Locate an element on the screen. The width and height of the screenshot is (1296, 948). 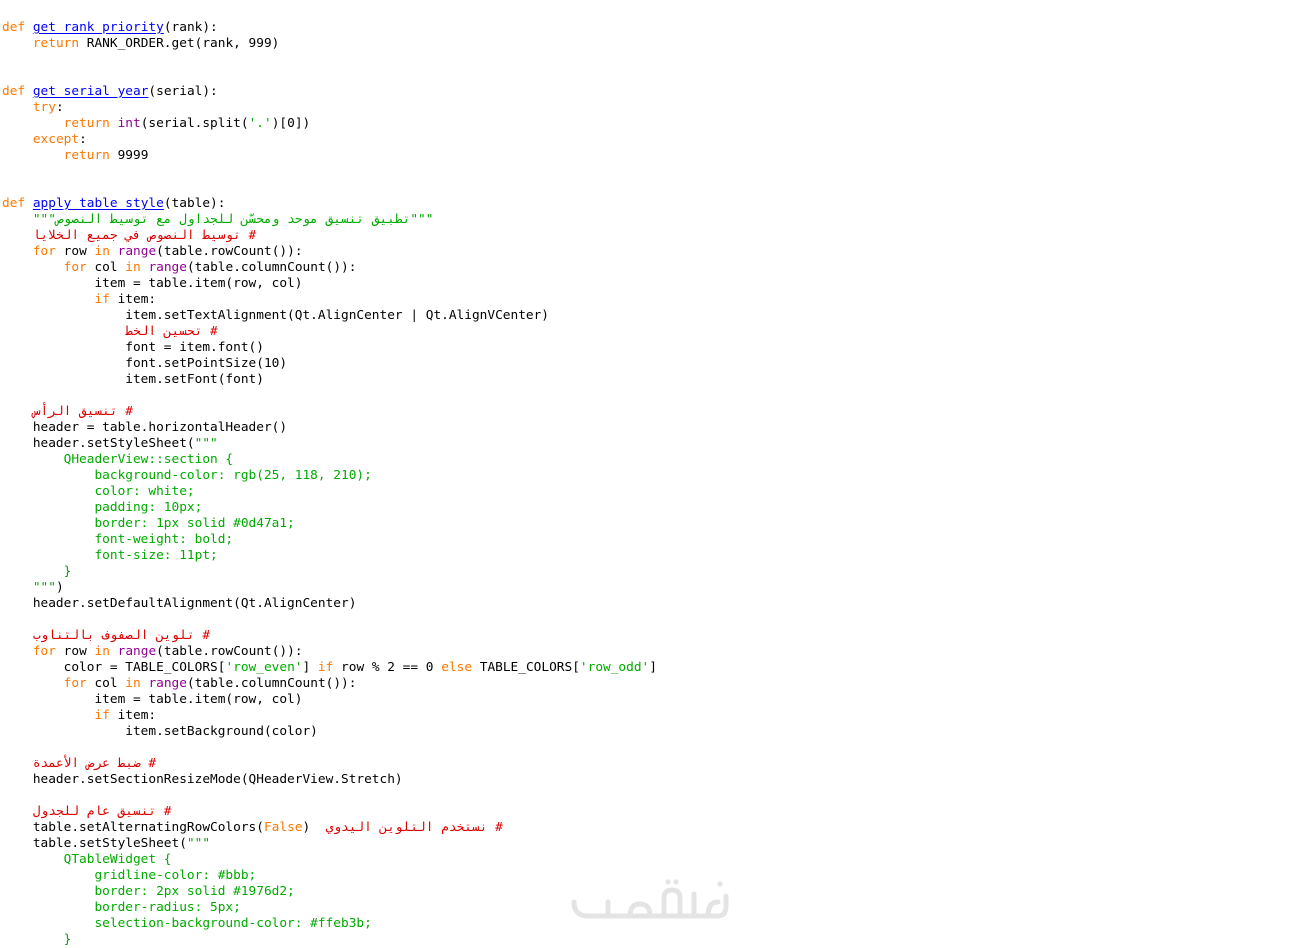
keyword-token: False is located at coordinates (283, 827).